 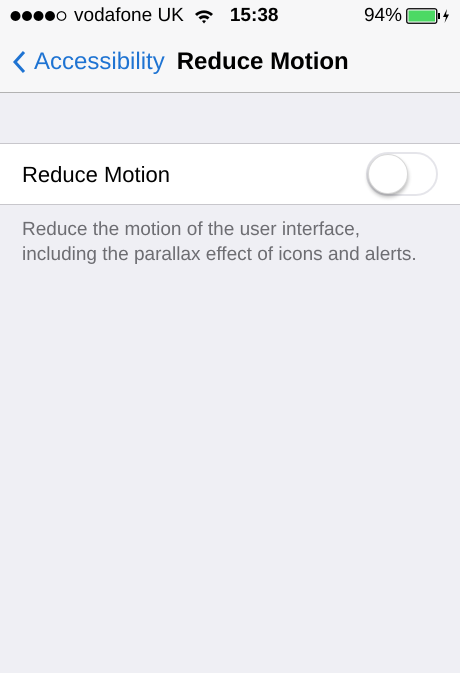 I want to click on setting-label: Reduce Motion, so click(x=96, y=174).